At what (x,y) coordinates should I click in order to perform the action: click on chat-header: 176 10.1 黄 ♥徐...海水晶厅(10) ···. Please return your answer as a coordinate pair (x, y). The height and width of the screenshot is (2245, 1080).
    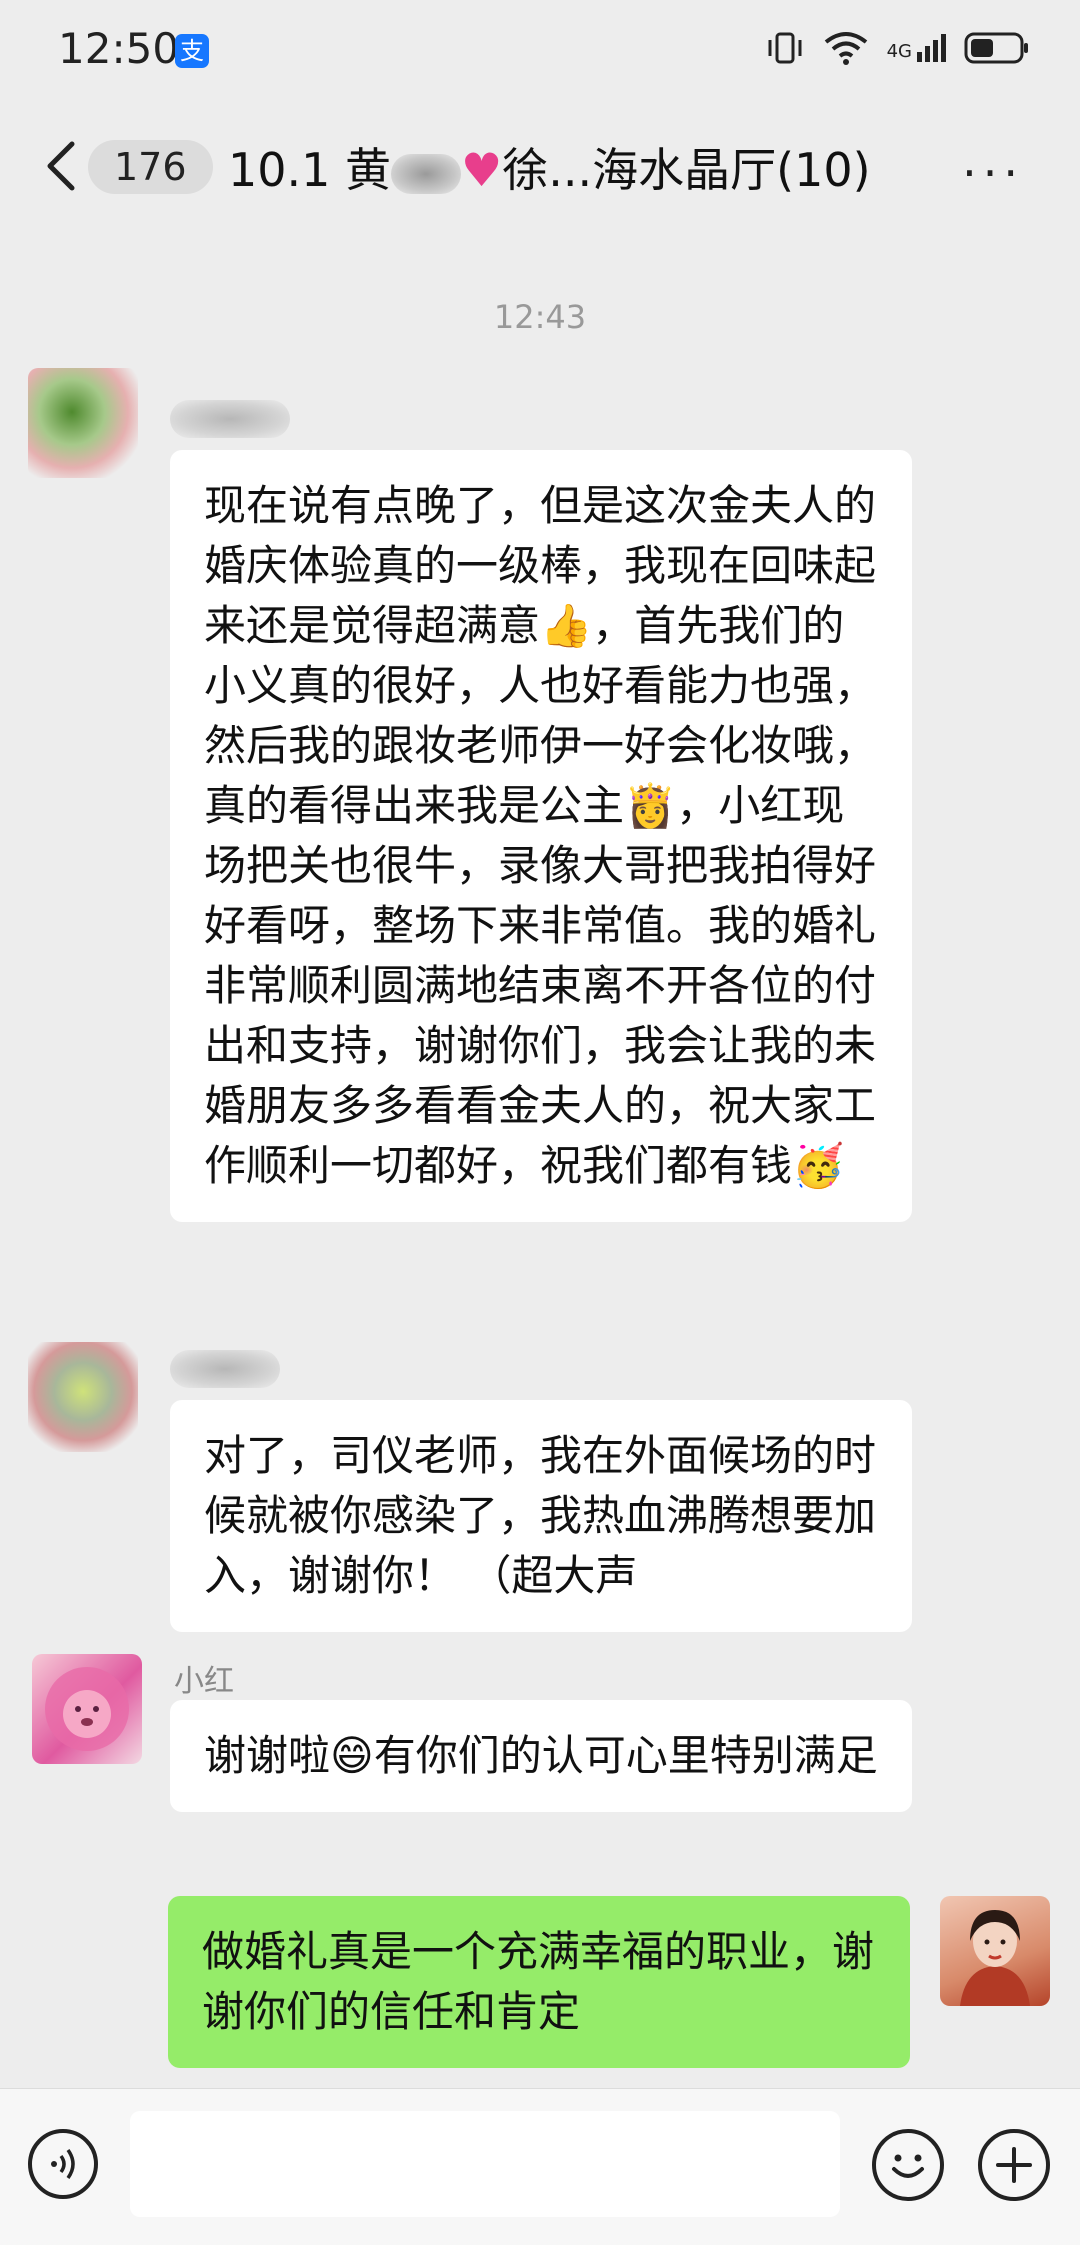
    Looking at the image, I should click on (540, 165).